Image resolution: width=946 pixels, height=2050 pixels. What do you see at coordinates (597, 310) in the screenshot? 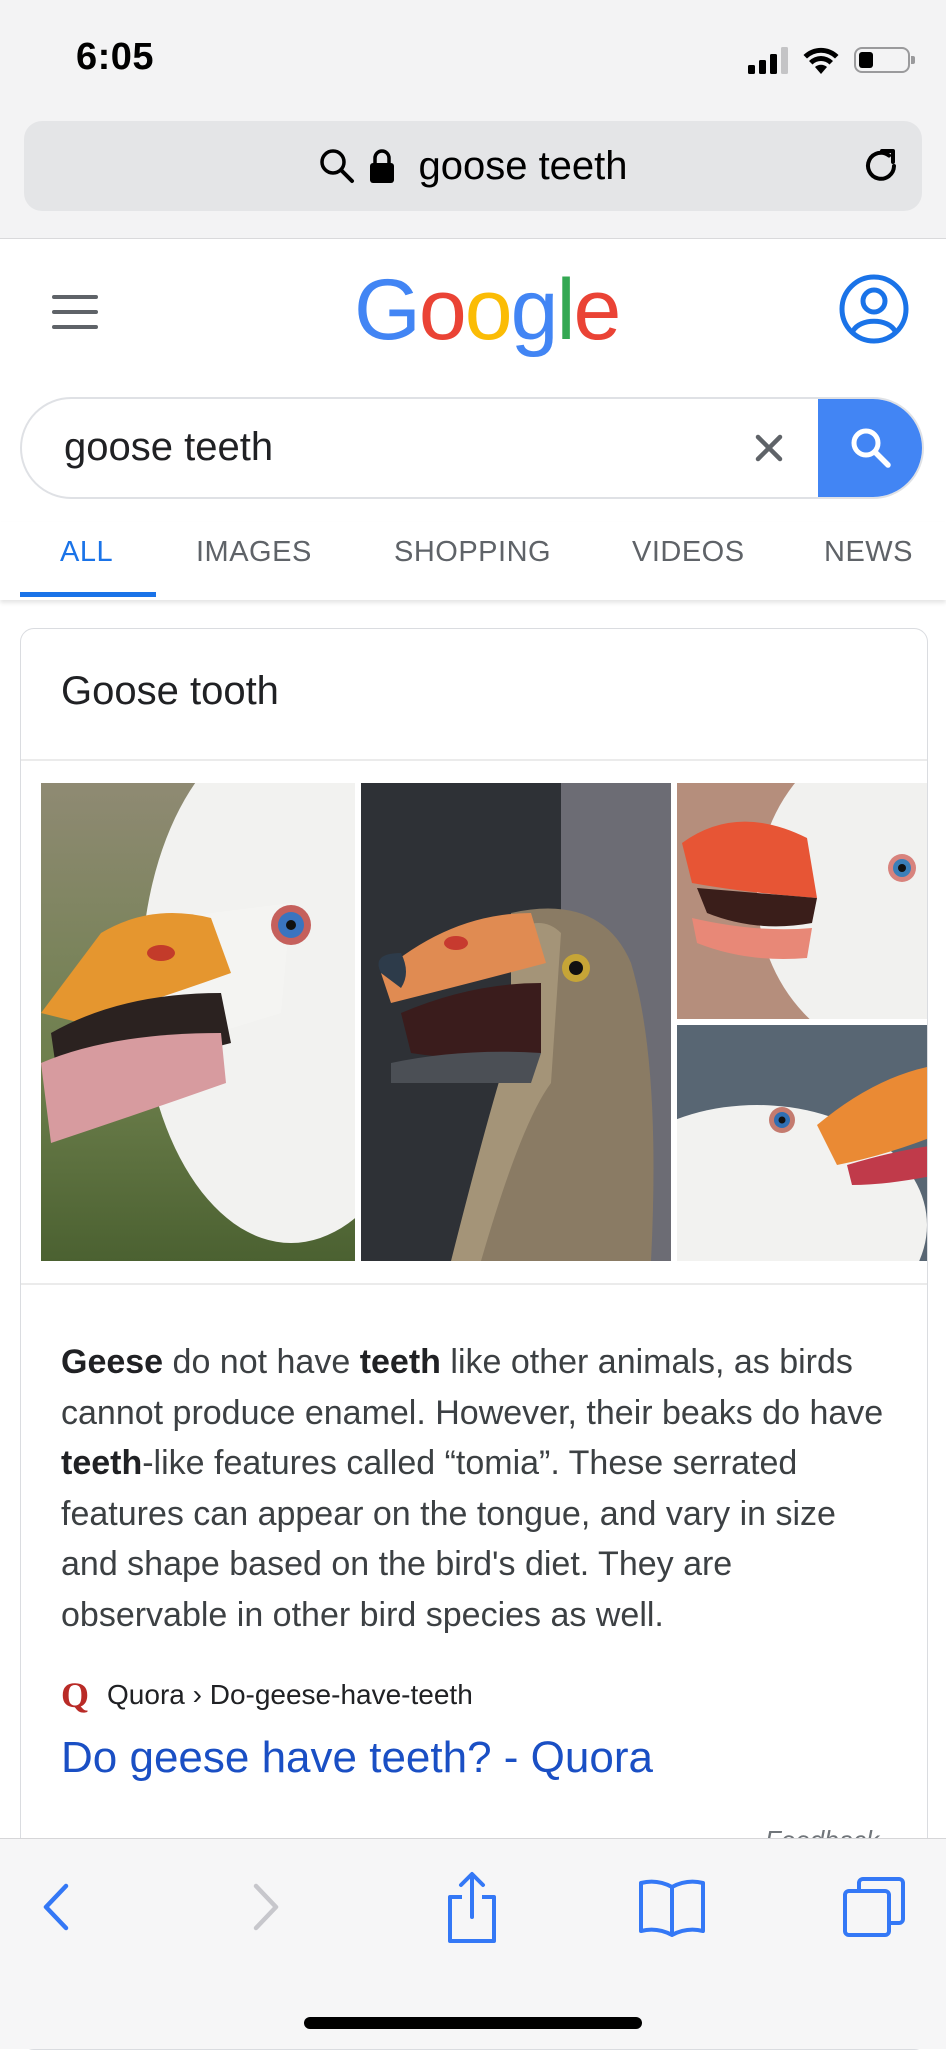
I see `logo-letter: e` at bounding box center [597, 310].